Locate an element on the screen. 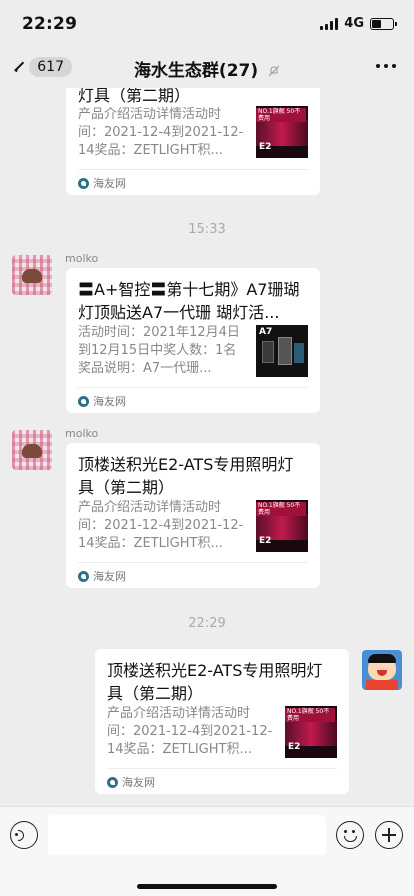 The image size is (414, 896). nav-bar: 617 海水生态群(27) is located at coordinates (207, 67).